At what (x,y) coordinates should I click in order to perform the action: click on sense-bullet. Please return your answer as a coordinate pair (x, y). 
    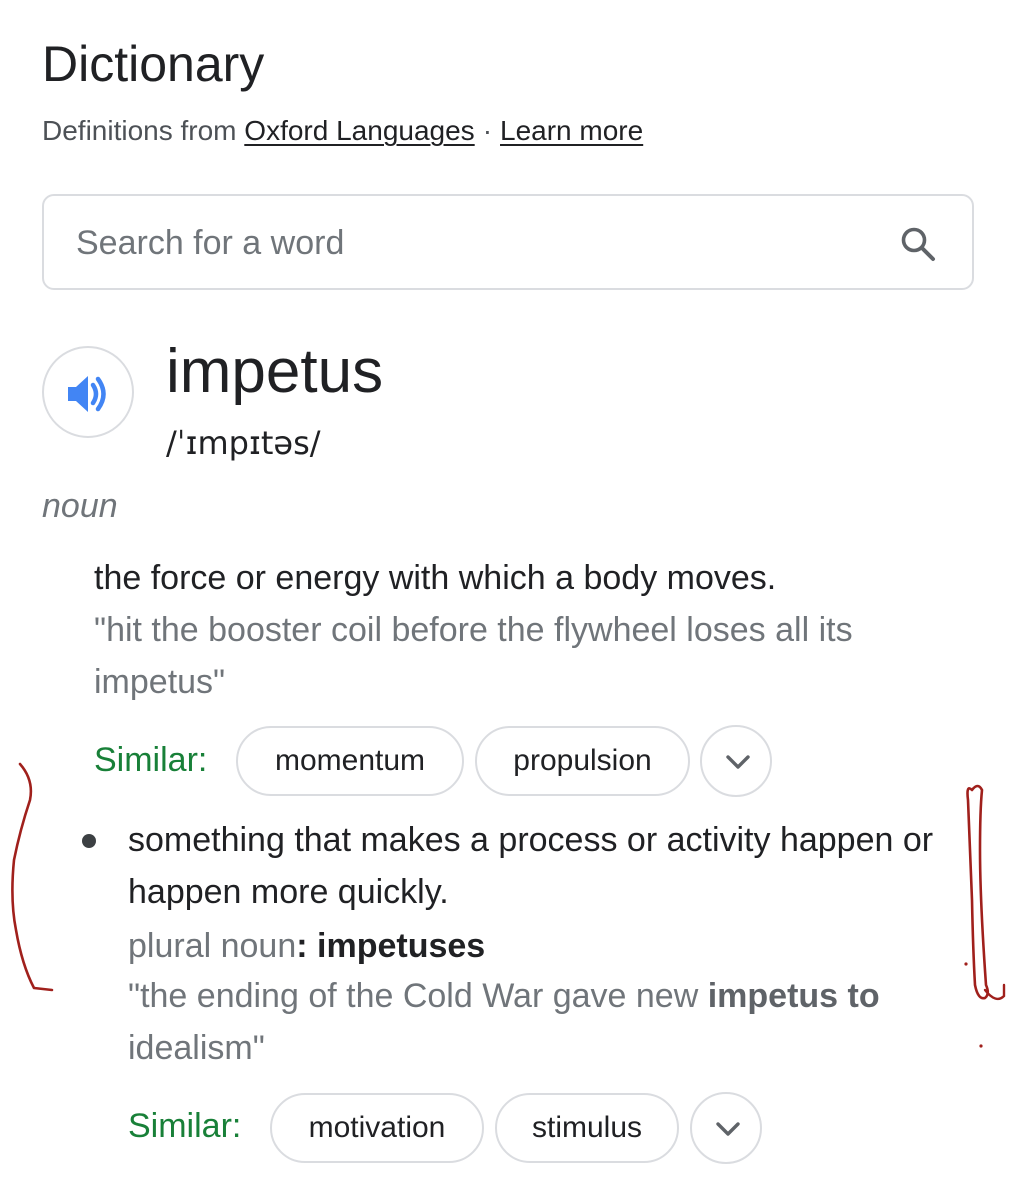
    Looking at the image, I should click on (89, 841).